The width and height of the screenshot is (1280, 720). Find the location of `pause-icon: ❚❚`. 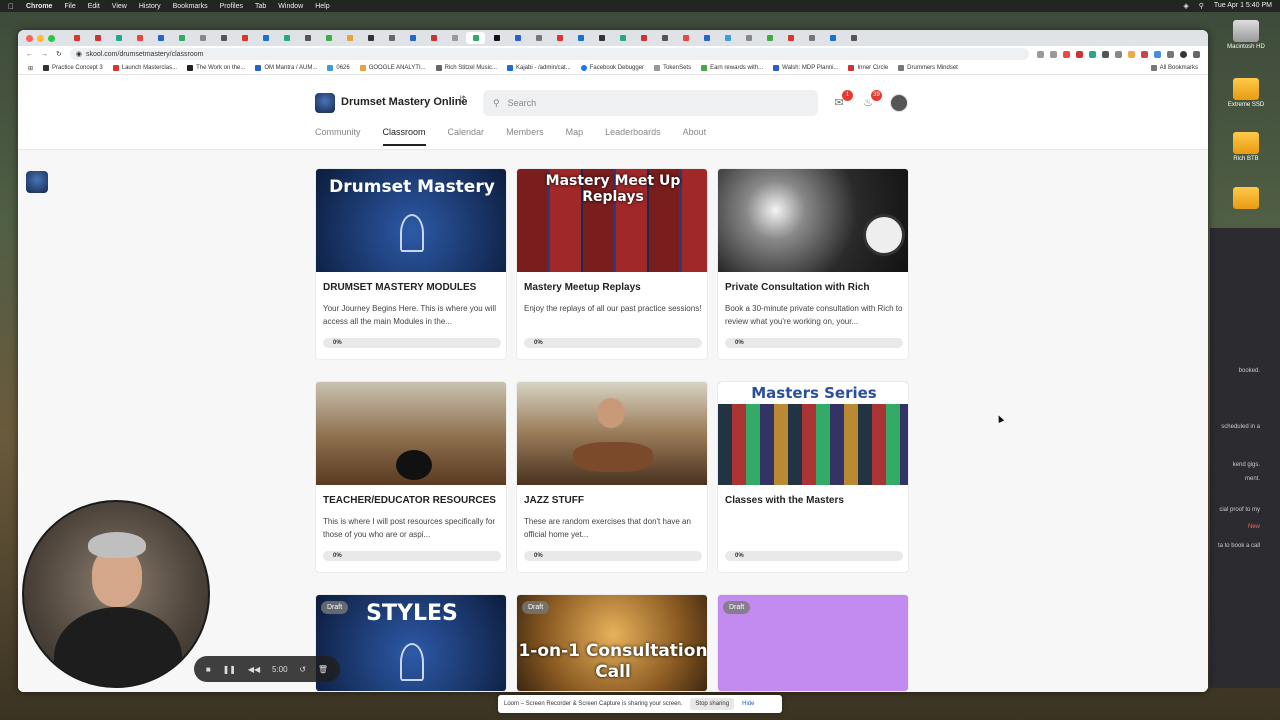

pause-icon: ❚❚ is located at coordinates (229, 669).